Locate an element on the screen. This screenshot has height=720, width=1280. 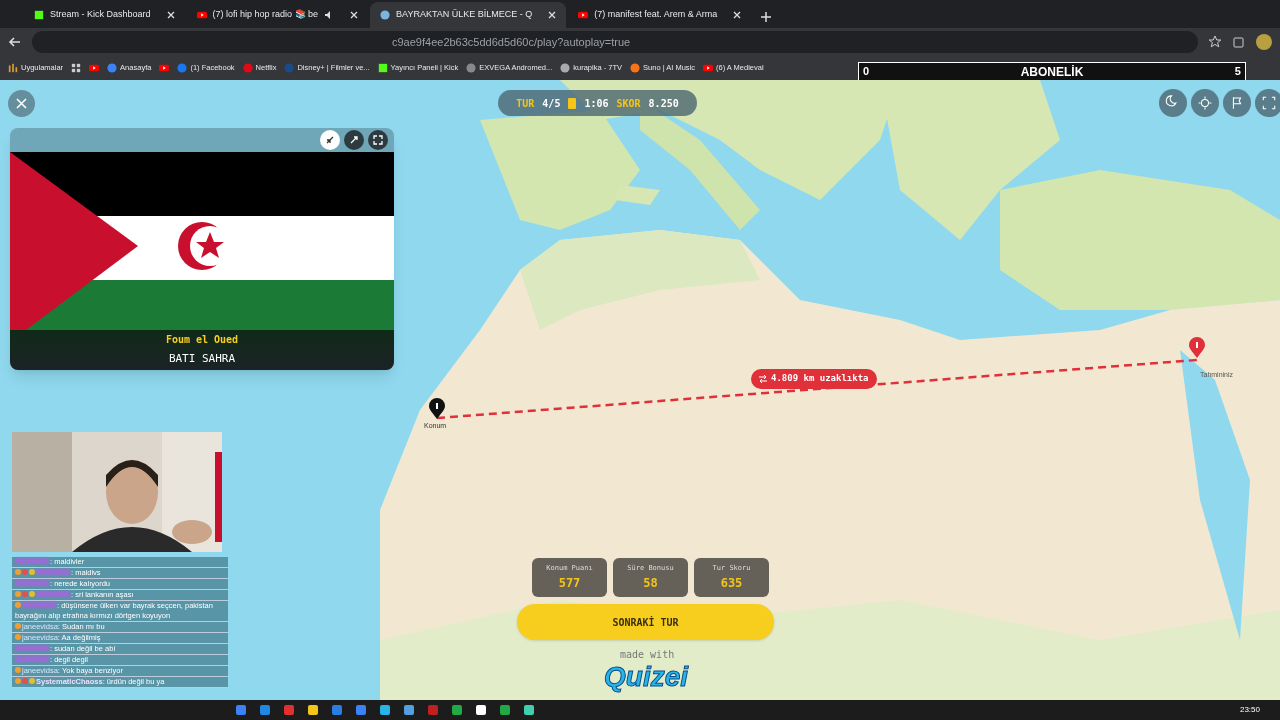
goal-target: 5 is located at coordinates (1237, 72).